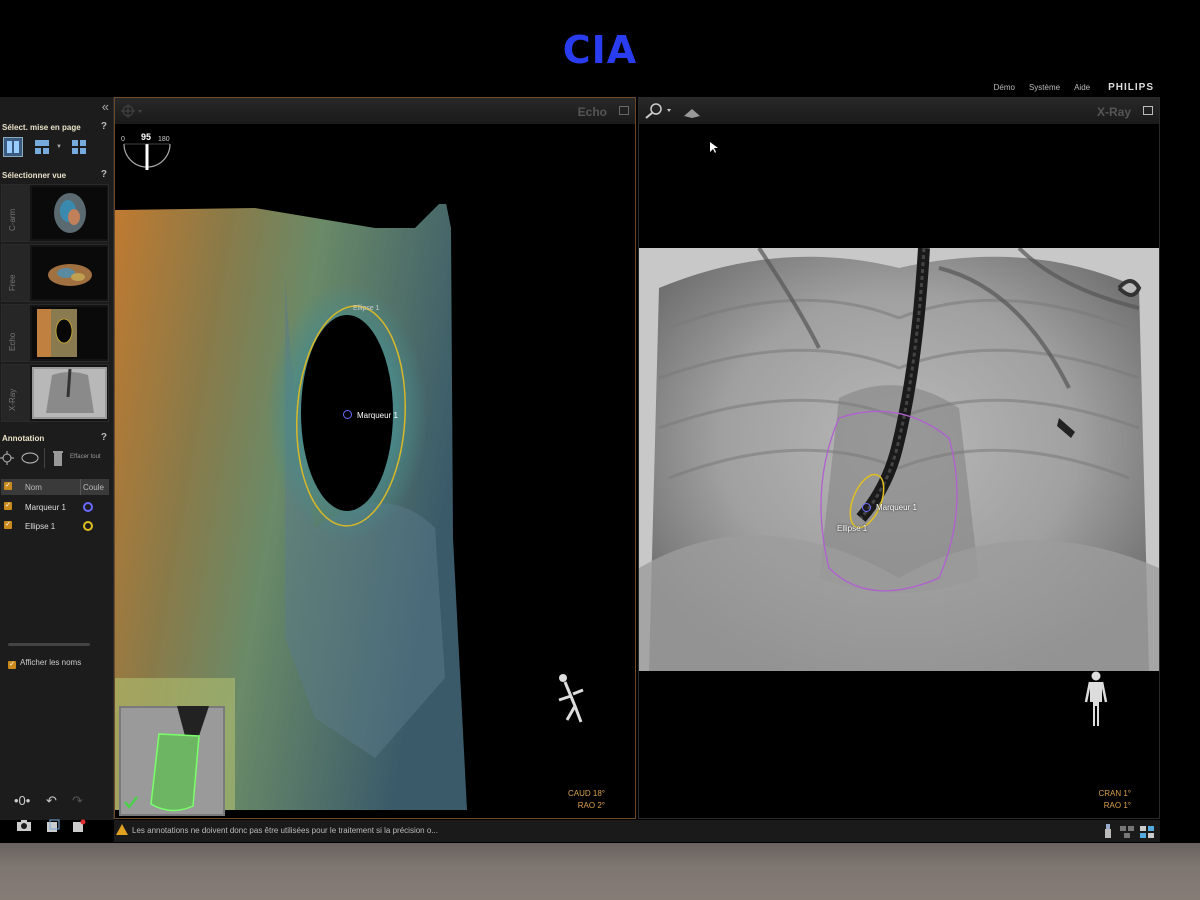 Image resolution: width=1200 pixels, height=900 pixels. What do you see at coordinates (658, 113) in the screenshot?
I see `zoom-tool-icon` at bounding box center [658, 113].